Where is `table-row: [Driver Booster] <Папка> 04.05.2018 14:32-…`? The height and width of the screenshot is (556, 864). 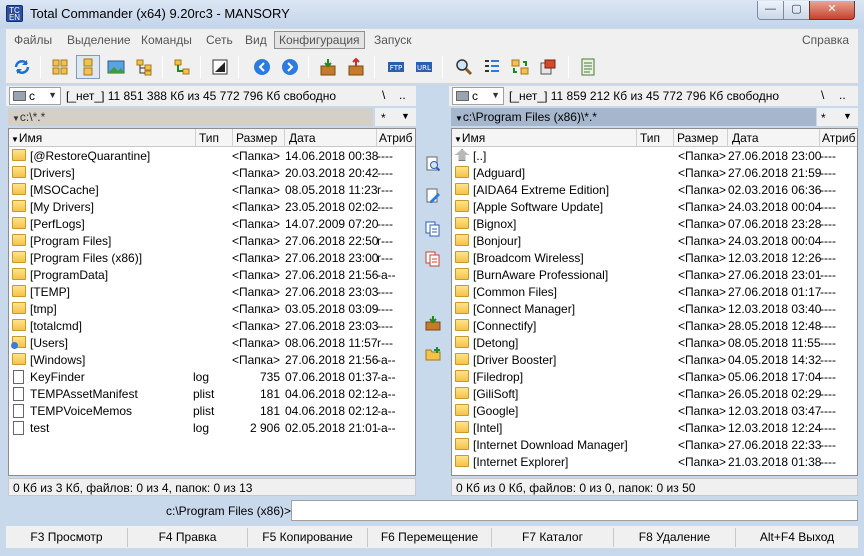
table-row: [Driver Booster] <Папка> 04.05.2018 14:32-… is located at coordinates (654, 360).